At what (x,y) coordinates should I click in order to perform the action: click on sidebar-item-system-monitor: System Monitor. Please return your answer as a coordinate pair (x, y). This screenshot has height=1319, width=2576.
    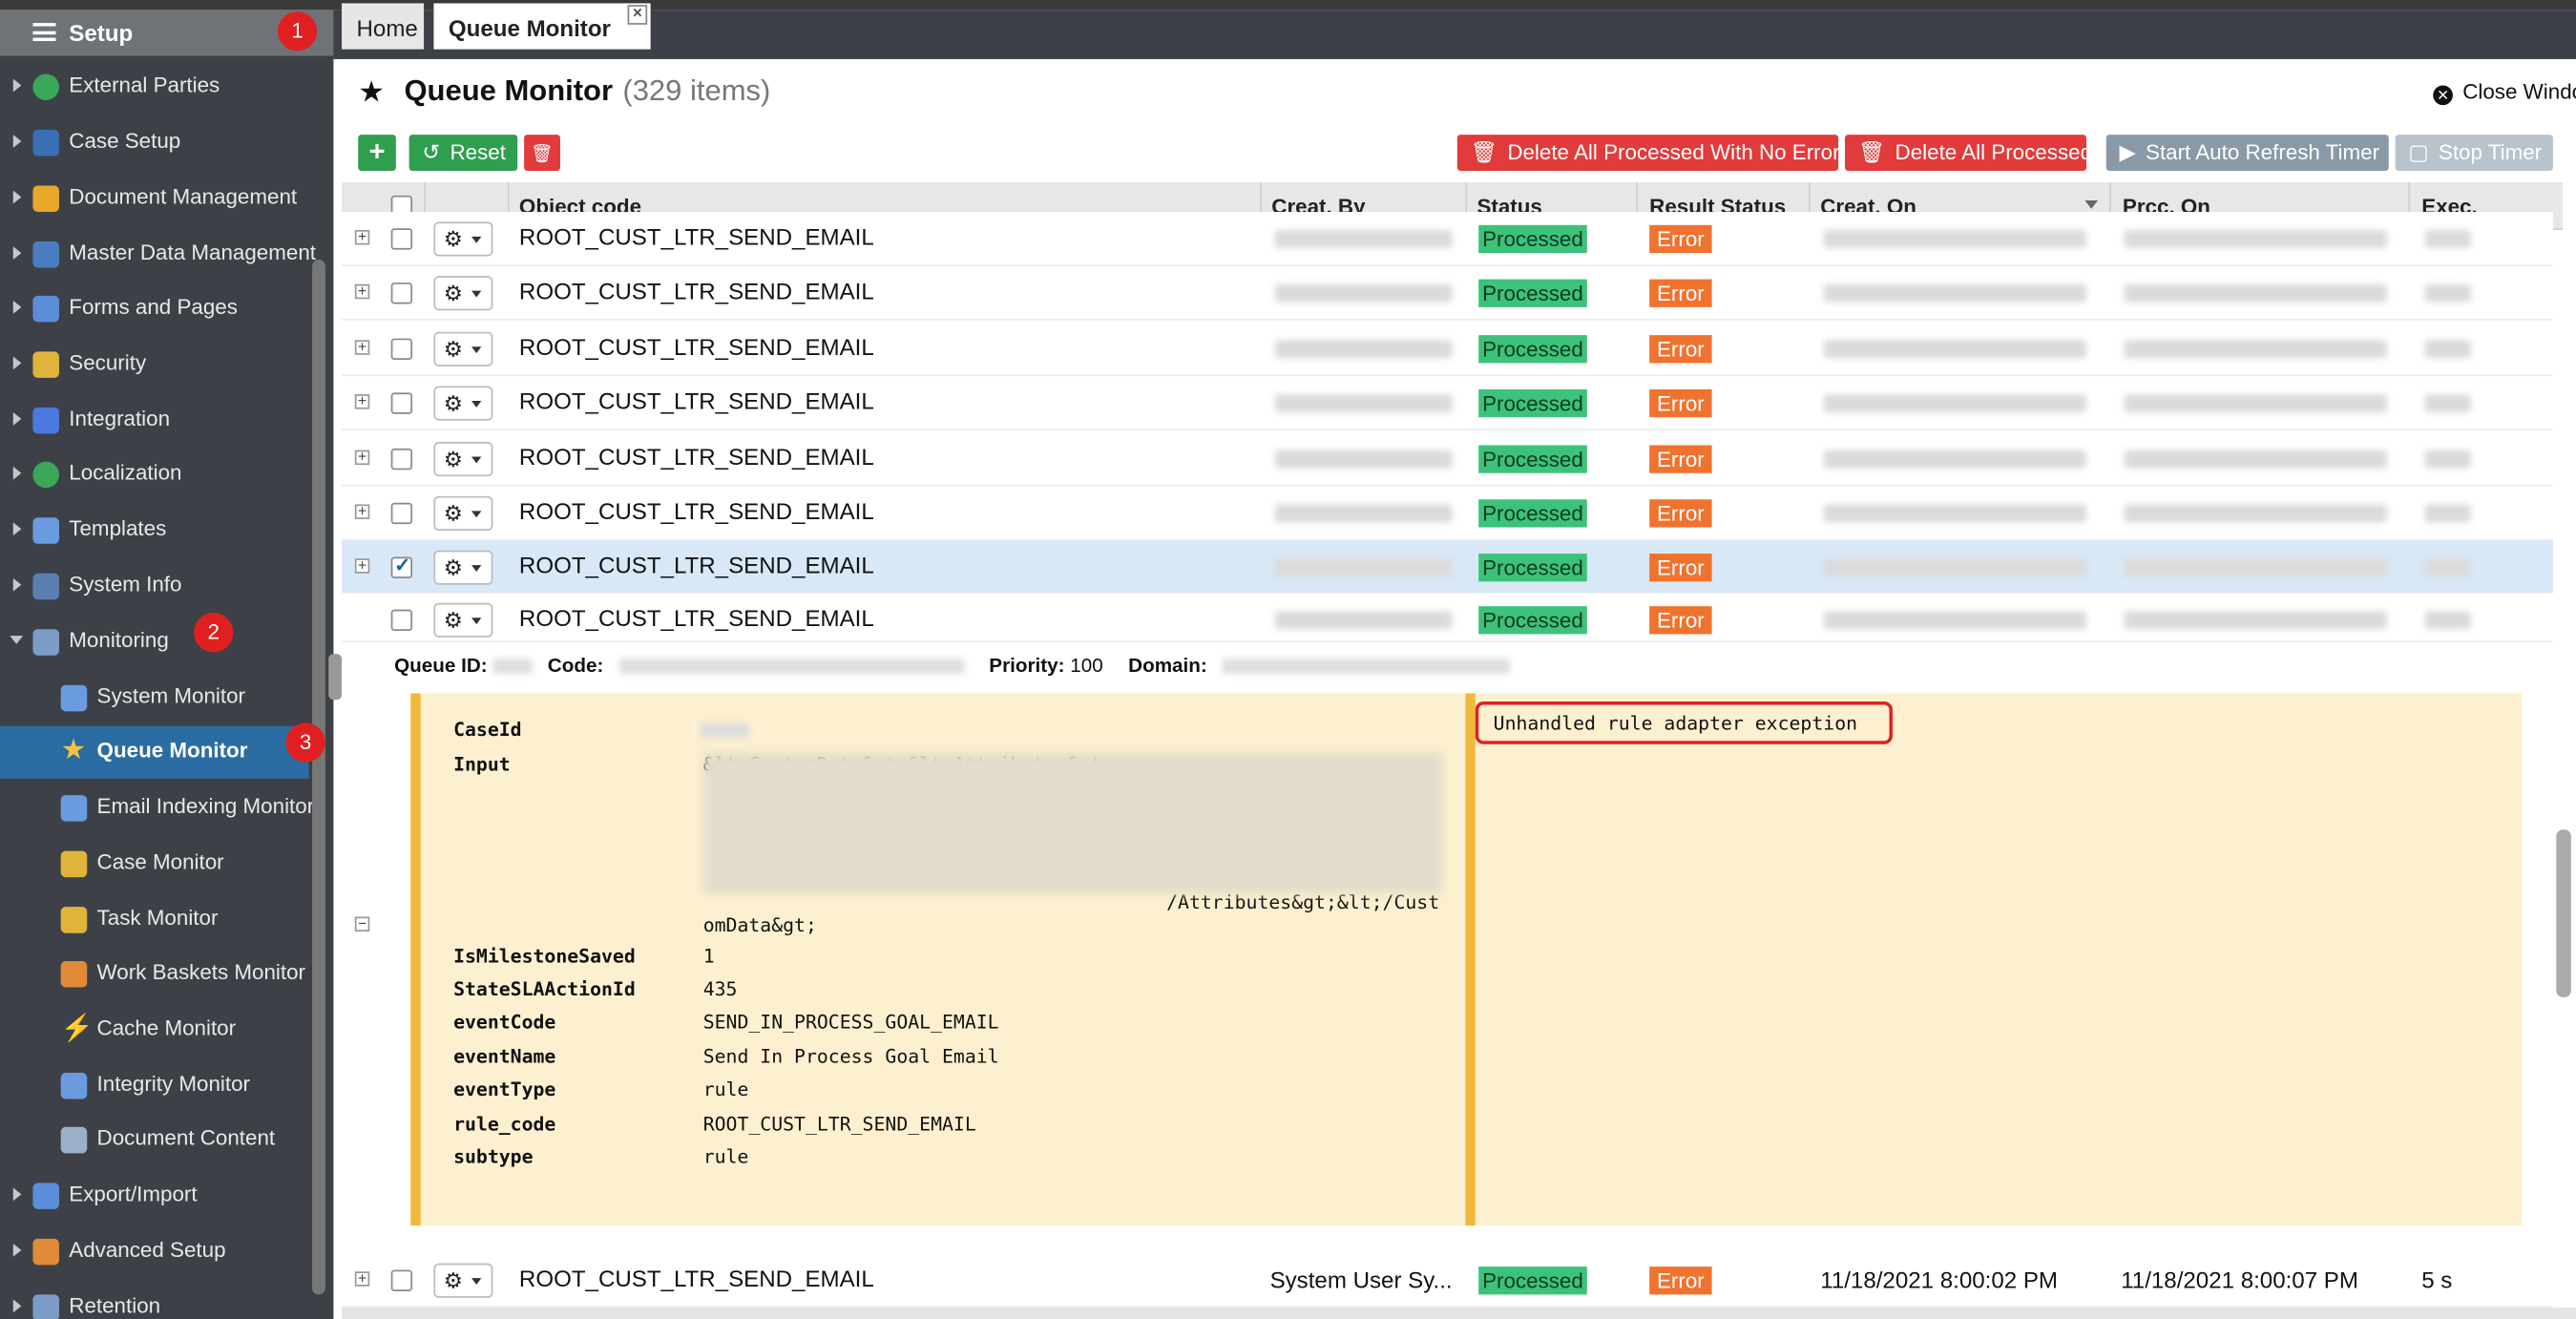
    Looking at the image, I should click on (154, 698).